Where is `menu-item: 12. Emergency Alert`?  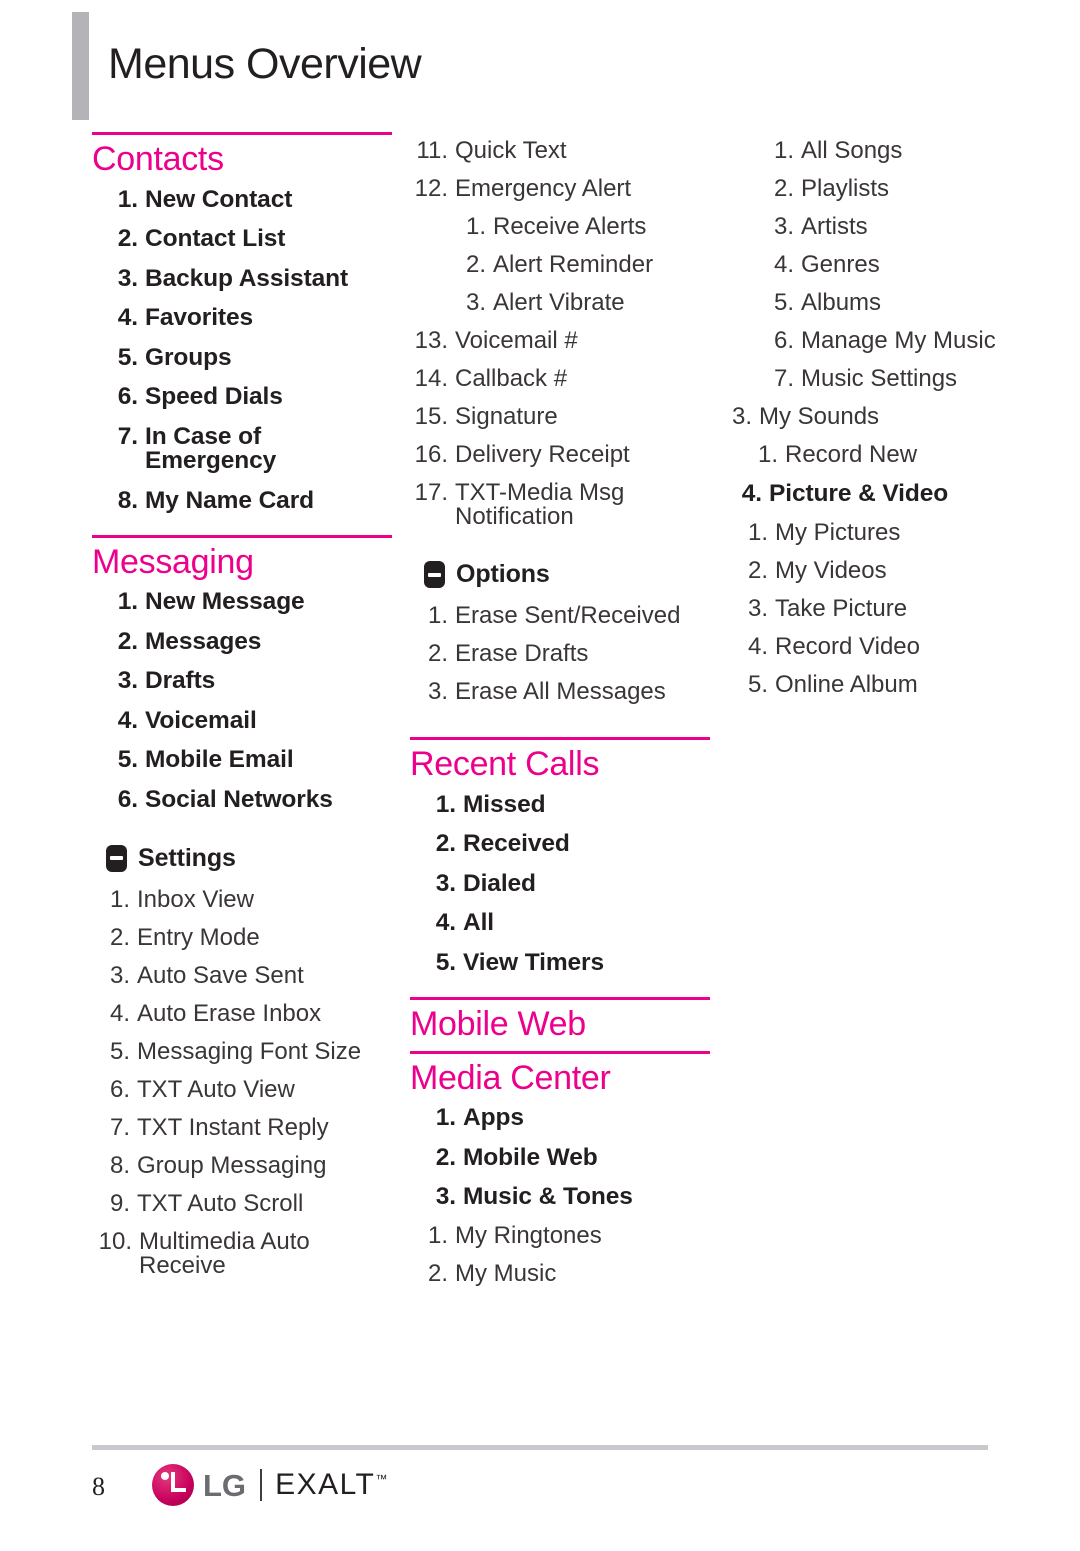 menu-item: 12. Emergency Alert is located at coordinates (560, 189).